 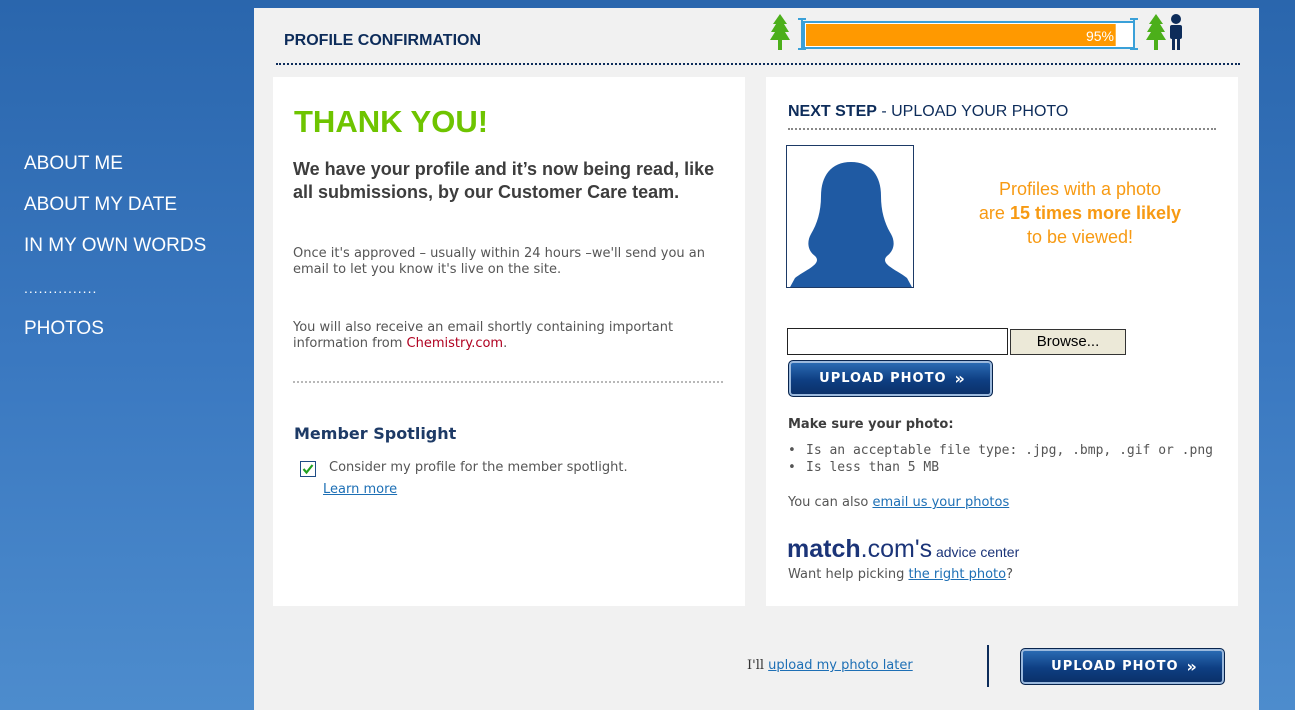 I want to click on spotlight-checkbox, so click(x=308, y=469).